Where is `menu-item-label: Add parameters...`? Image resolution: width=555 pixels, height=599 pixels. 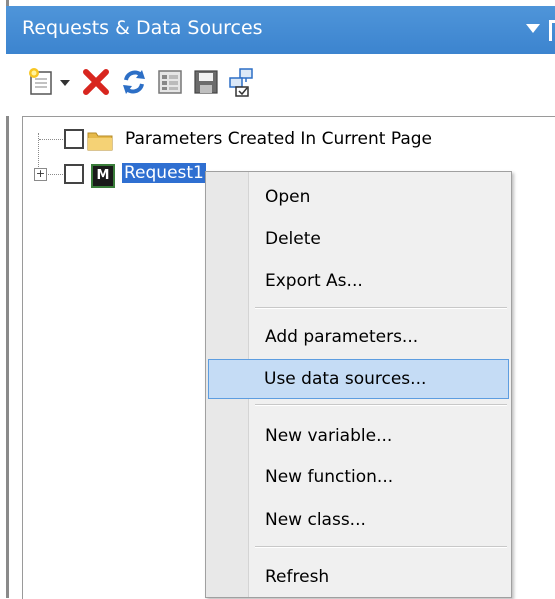
menu-item-label: Add parameters... is located at coordinates (342, 337).